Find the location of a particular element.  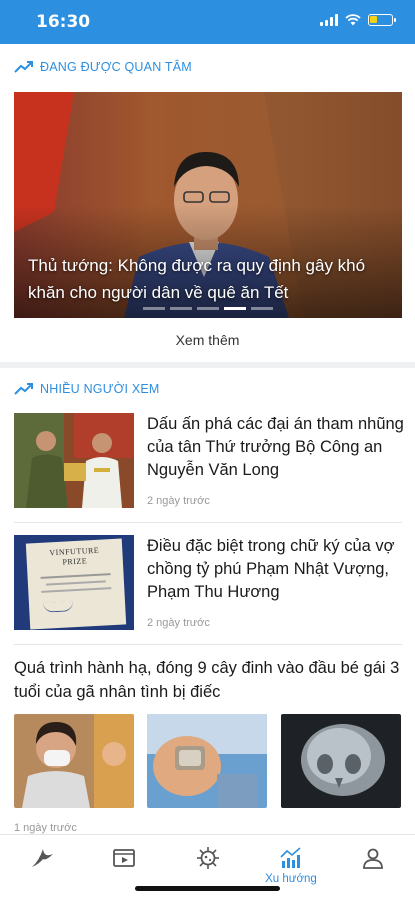

signal-icon is located at coordinates (329, 20).